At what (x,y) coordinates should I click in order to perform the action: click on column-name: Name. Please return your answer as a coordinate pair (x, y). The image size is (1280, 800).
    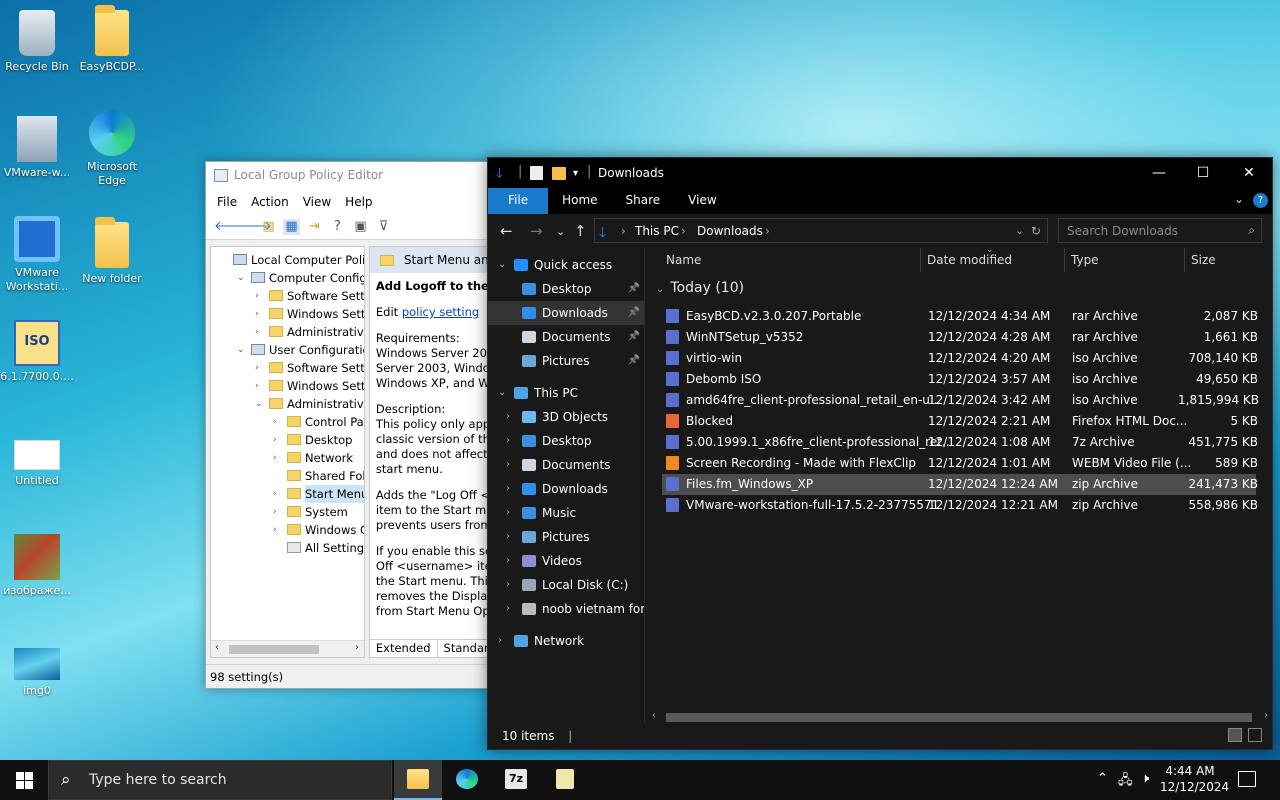
    Looking at the image, I should click on (683, 260).